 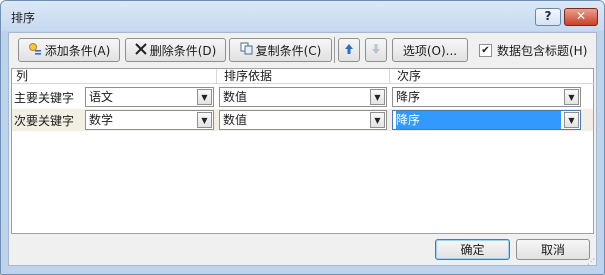 I want to click on move-down-button, so click(x=376, y=50).